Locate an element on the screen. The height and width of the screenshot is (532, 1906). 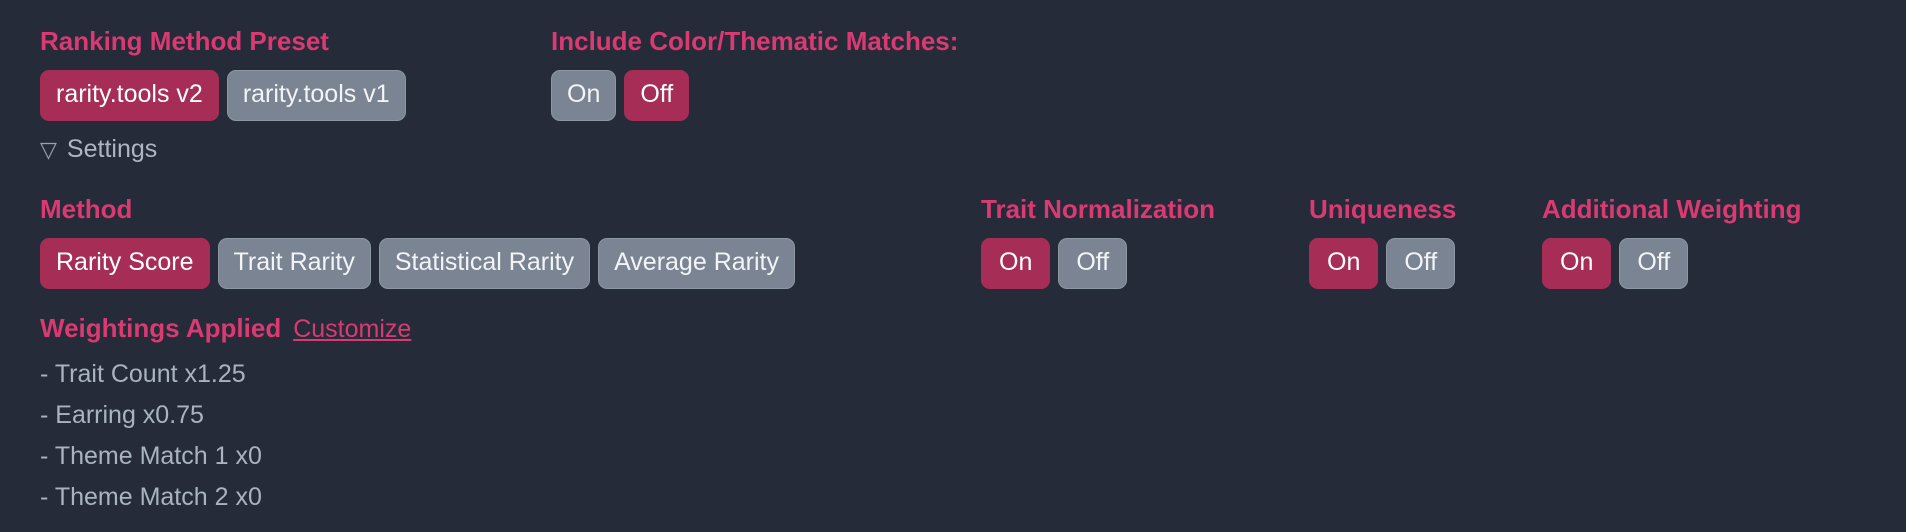
additional-weighting-options: On Off is located at coordinates (1671, 263).